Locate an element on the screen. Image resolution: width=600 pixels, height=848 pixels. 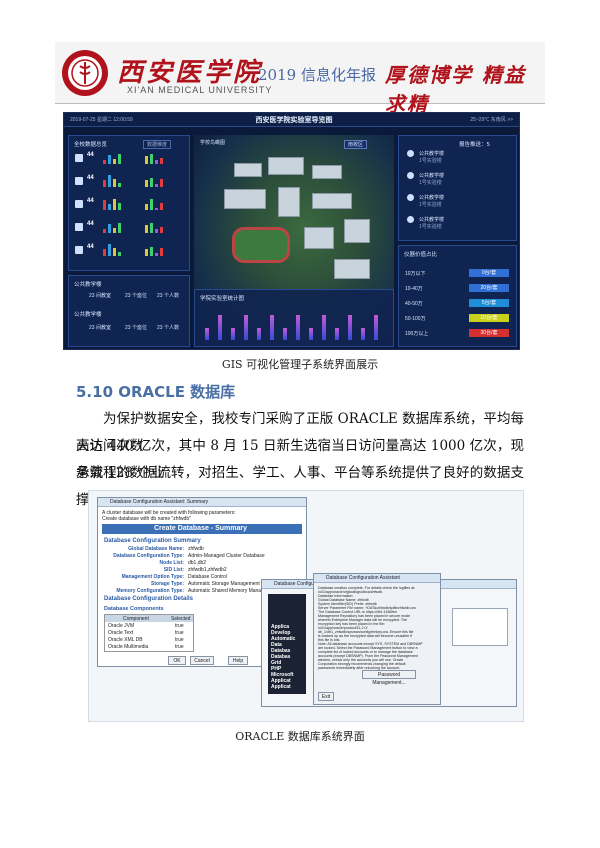
report-title: 2019 信息化年报 is located at coordinates (317, 75).